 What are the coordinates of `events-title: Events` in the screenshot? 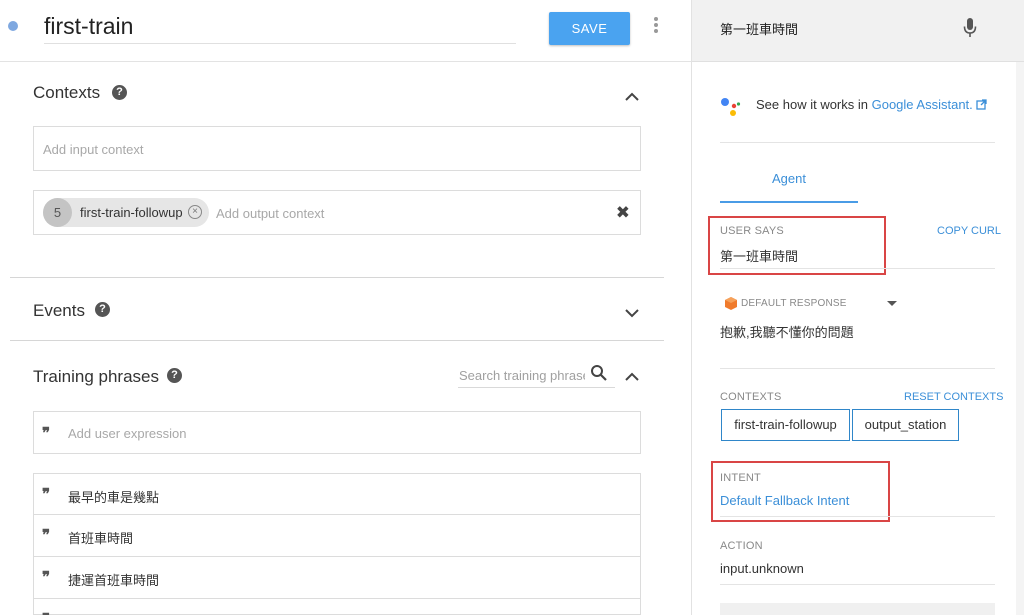 It's located at (59, 310).